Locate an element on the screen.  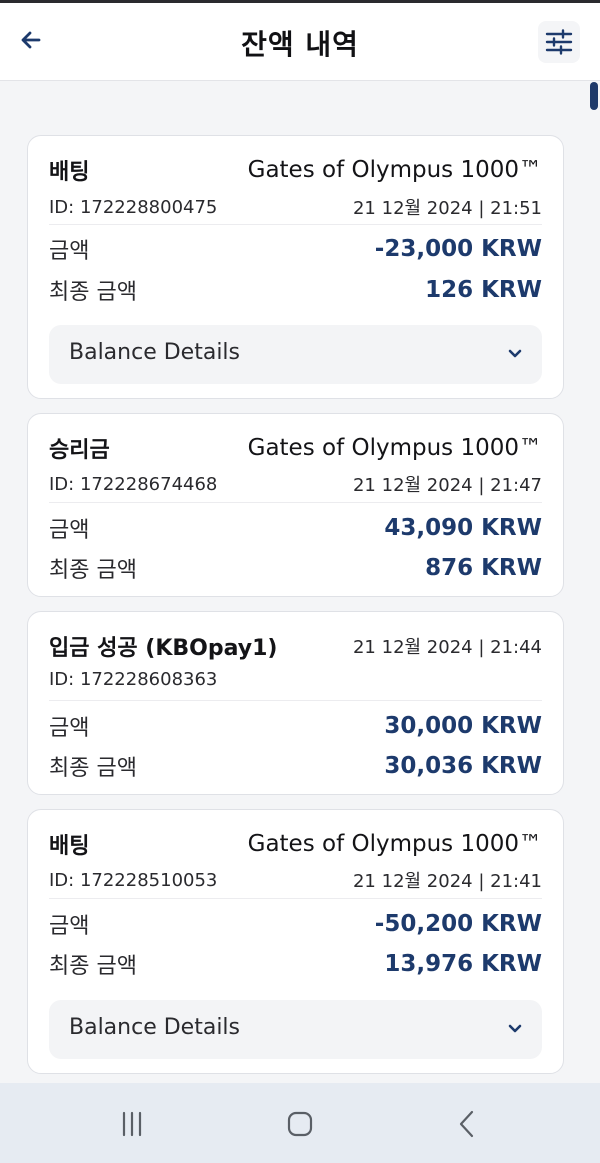
home-button is located at coordinates (300, 1124).